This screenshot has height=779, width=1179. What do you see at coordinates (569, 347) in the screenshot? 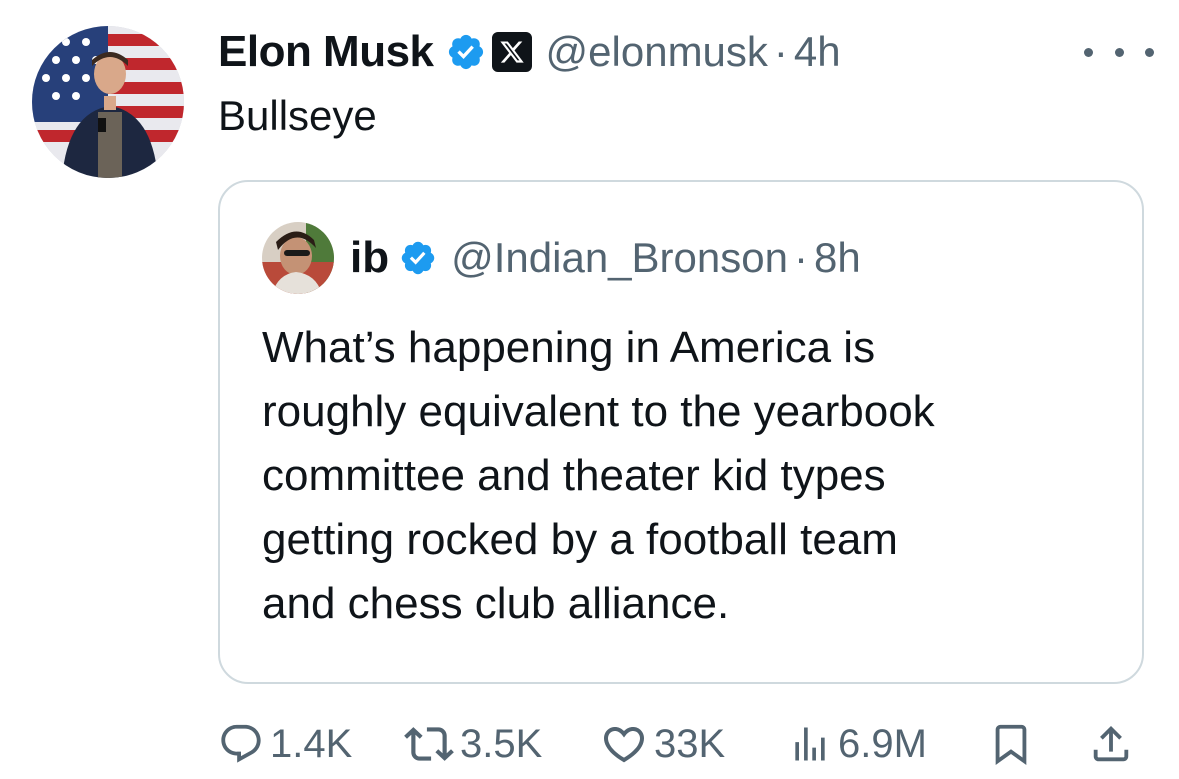
I see `quoted-text-line: What’s happening in America is` at bounding box center [569, 347].